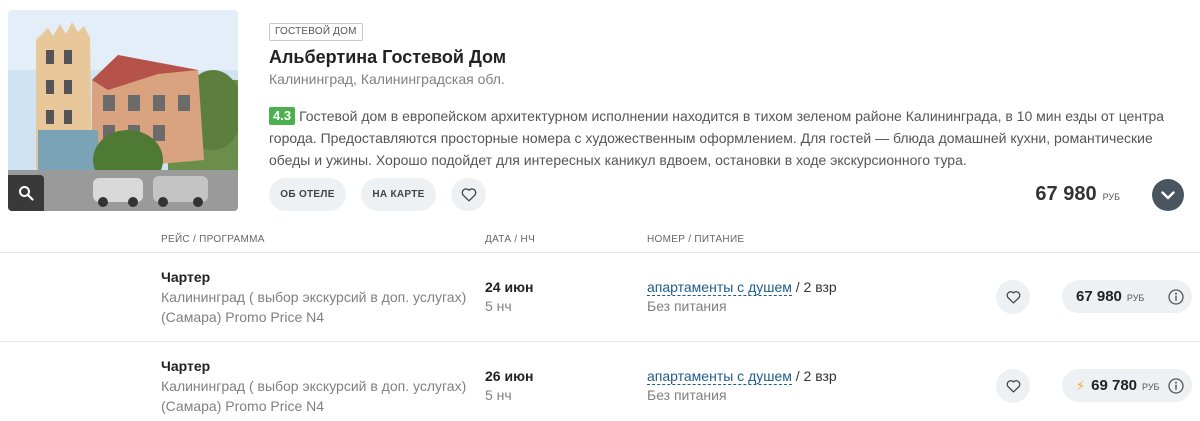 This screenshot has width=1200, height=421. What do you see at coordinates (509, 287) in the screenshot?
I see `offer-date: 24 июн` at bounding box center [509, 287].